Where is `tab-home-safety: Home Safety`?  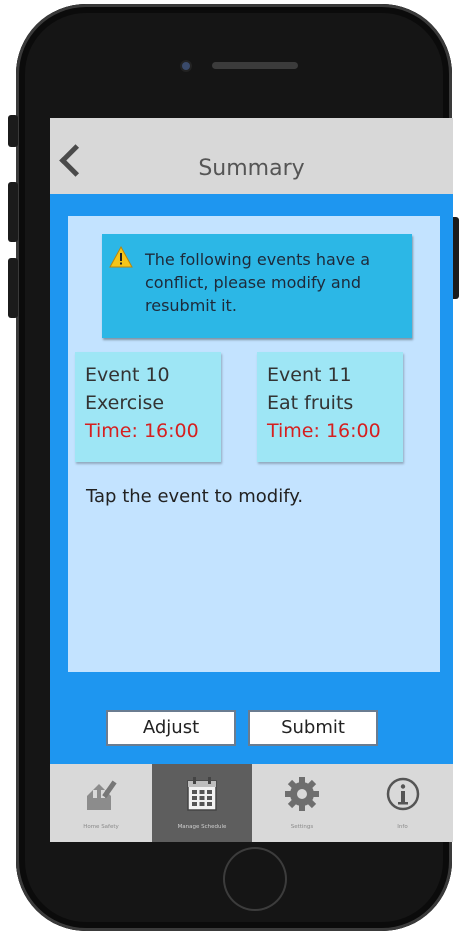 tab-home-safety: Home Safety is located at coordinates (101, 803).